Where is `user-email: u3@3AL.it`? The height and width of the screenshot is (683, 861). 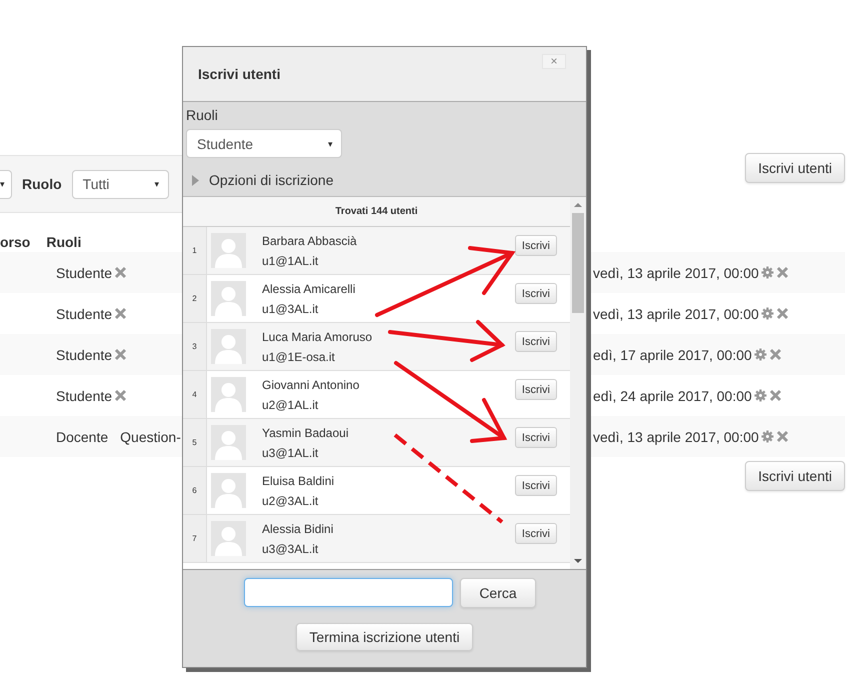 user-email: u3@3AL.it is located at coordinates (291, 549).